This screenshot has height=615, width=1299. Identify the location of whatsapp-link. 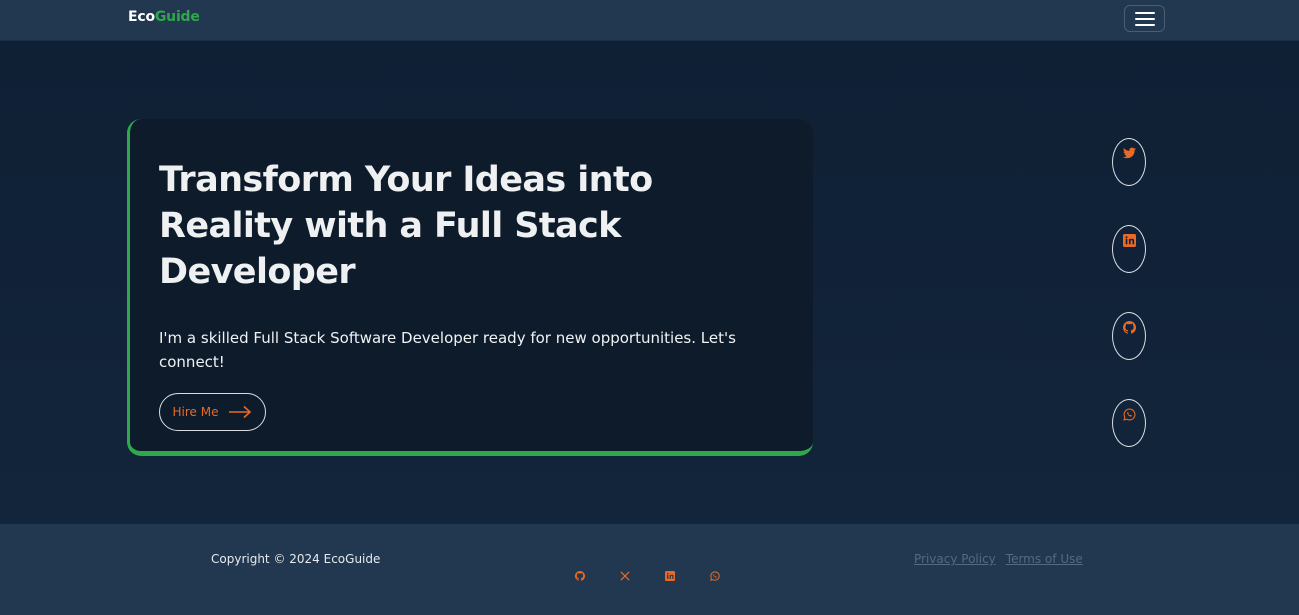
(1129, 423).